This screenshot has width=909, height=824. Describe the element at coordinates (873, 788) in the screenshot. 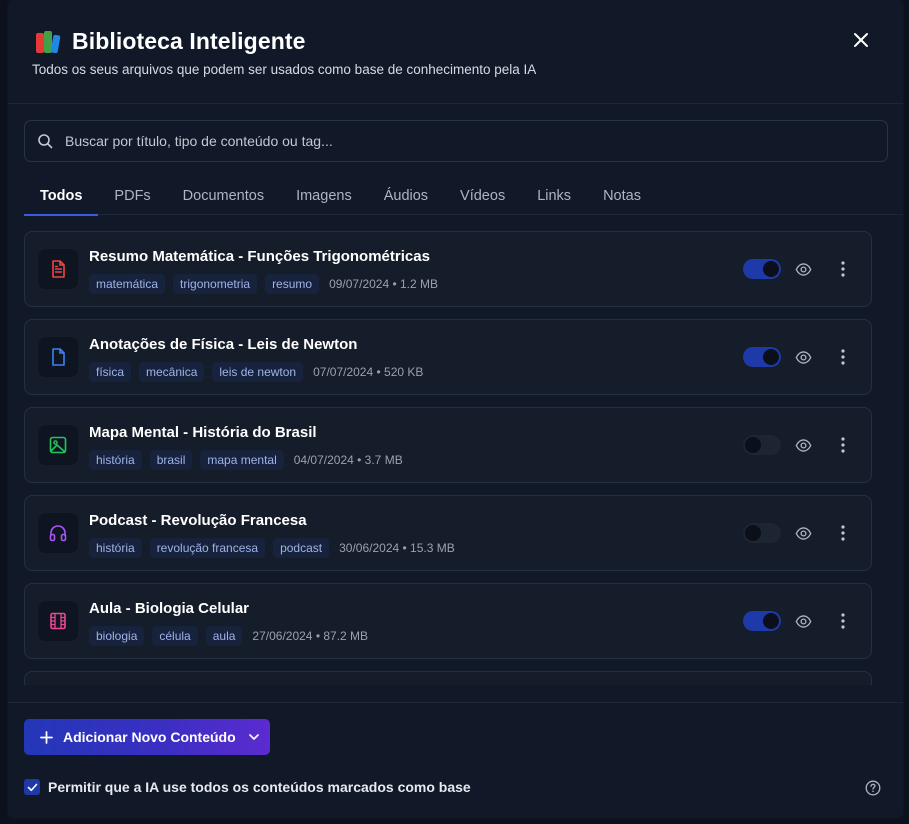

I see `help-icon` at that location.